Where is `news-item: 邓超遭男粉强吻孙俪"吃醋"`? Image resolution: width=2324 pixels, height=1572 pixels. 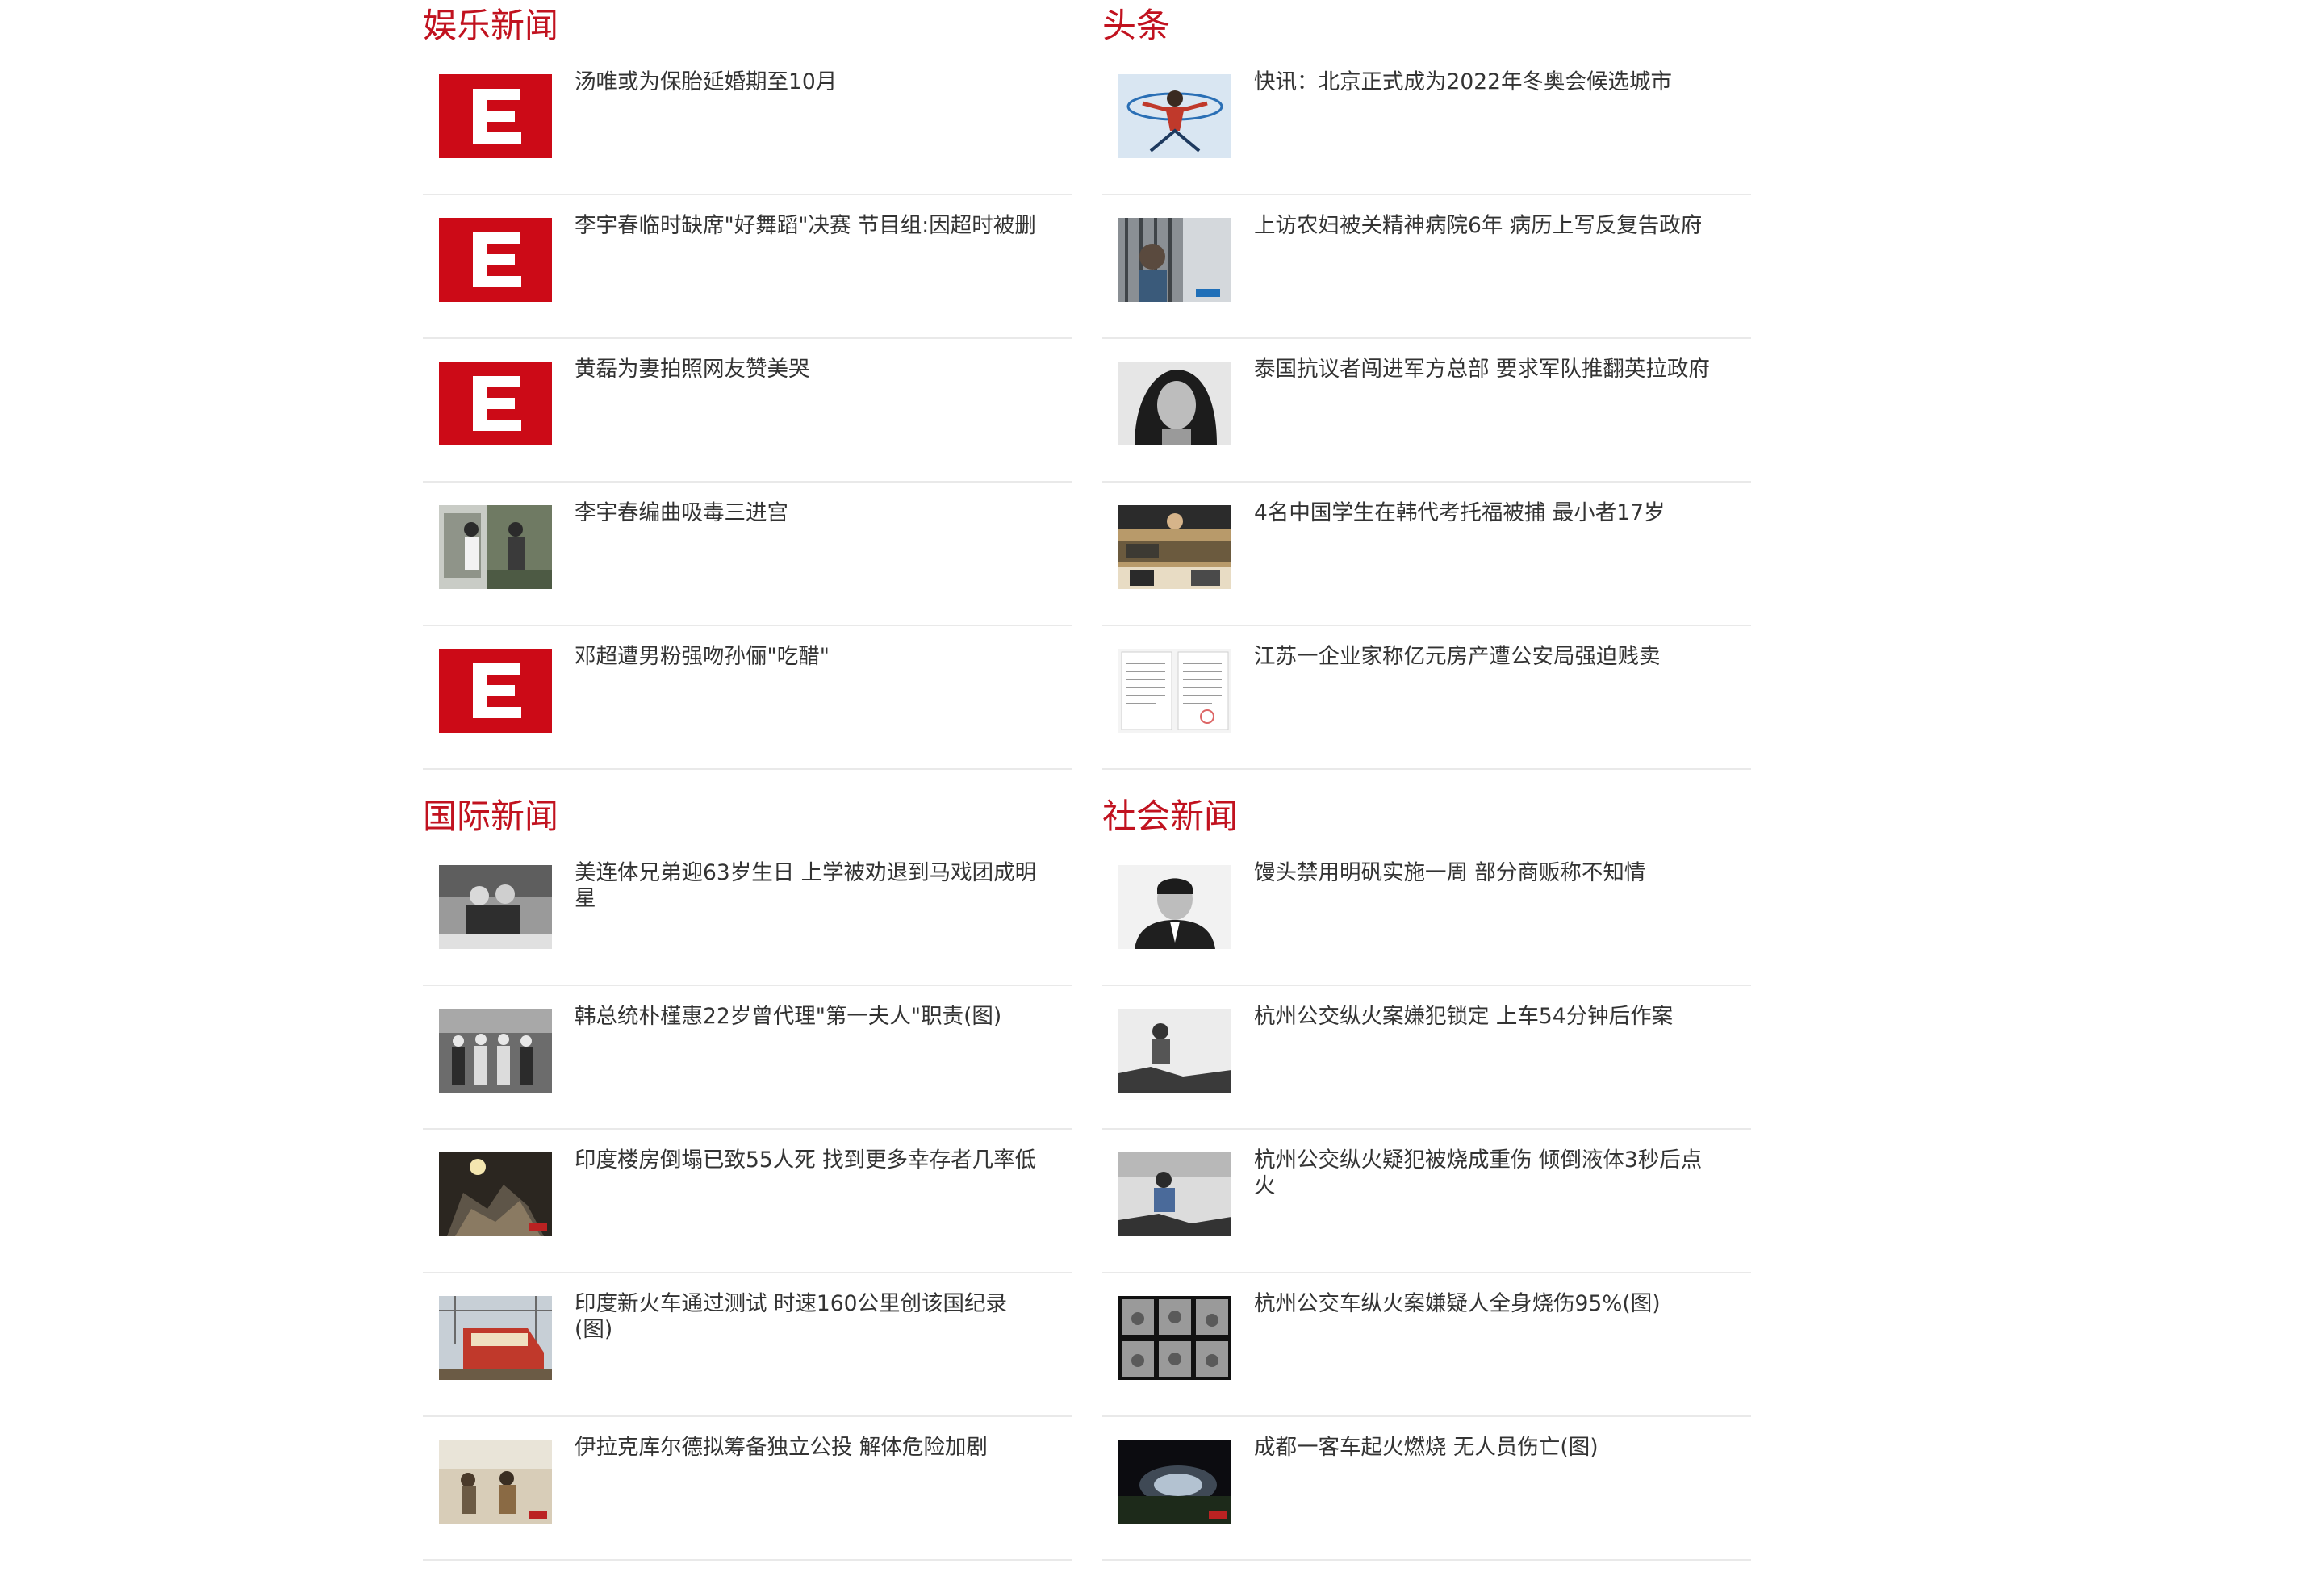 news-item: 邓超遭男粉强吻孙俪"吃醋" is located at coordinates (748, 698).